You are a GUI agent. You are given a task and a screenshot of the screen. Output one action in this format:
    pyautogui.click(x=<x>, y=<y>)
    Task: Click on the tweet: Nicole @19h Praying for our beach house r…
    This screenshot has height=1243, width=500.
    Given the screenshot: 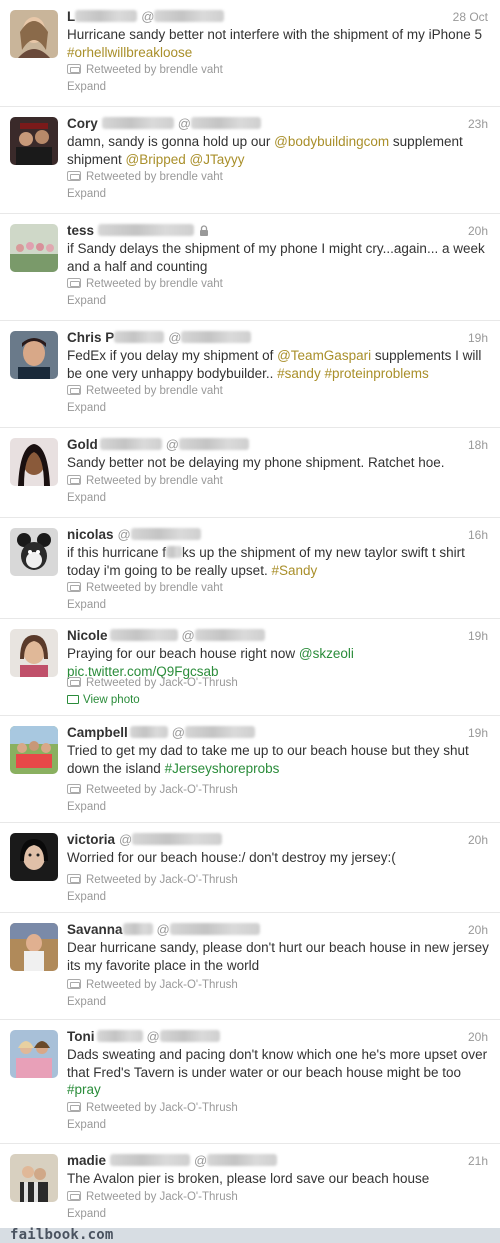 What is the action you would take?
    pyautogui.click(x=250, y=667)
    